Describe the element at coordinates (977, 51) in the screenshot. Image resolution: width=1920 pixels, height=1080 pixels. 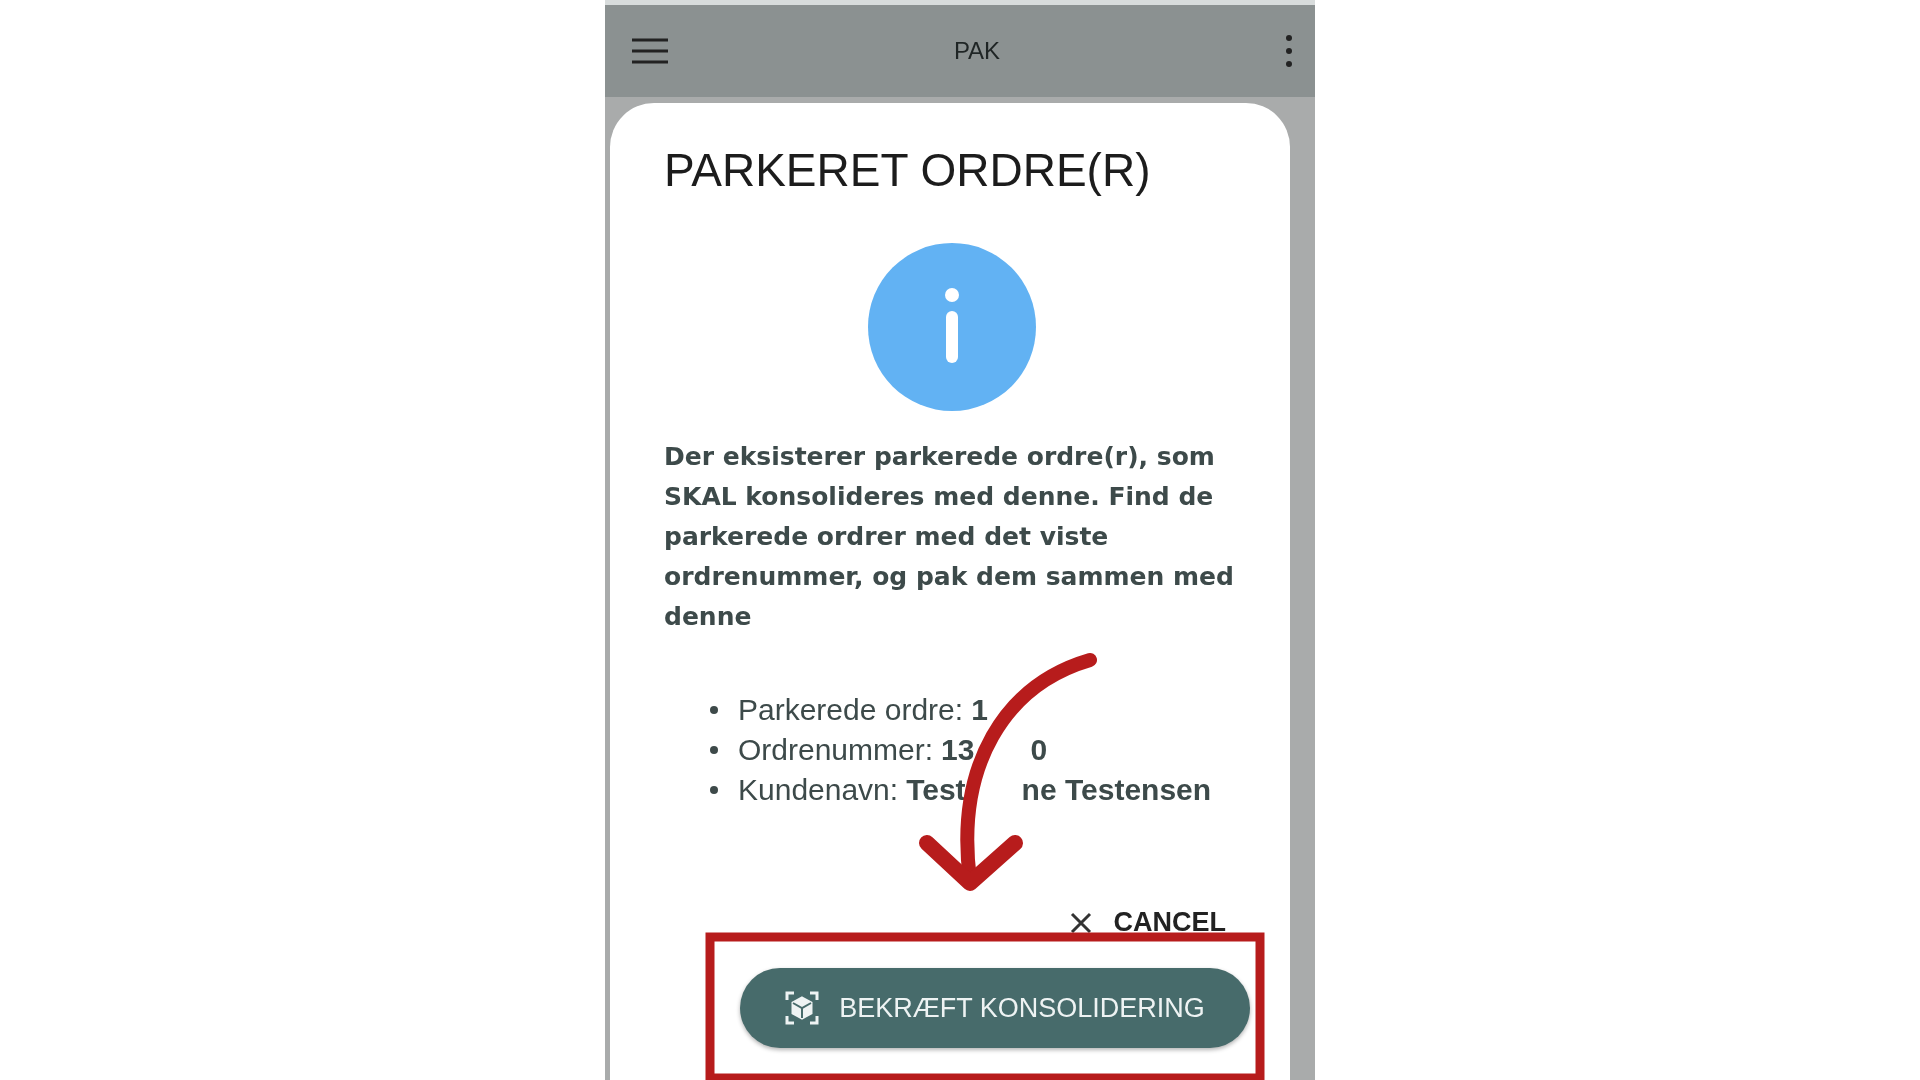
I see `app-bar-title: PAK` at that location.